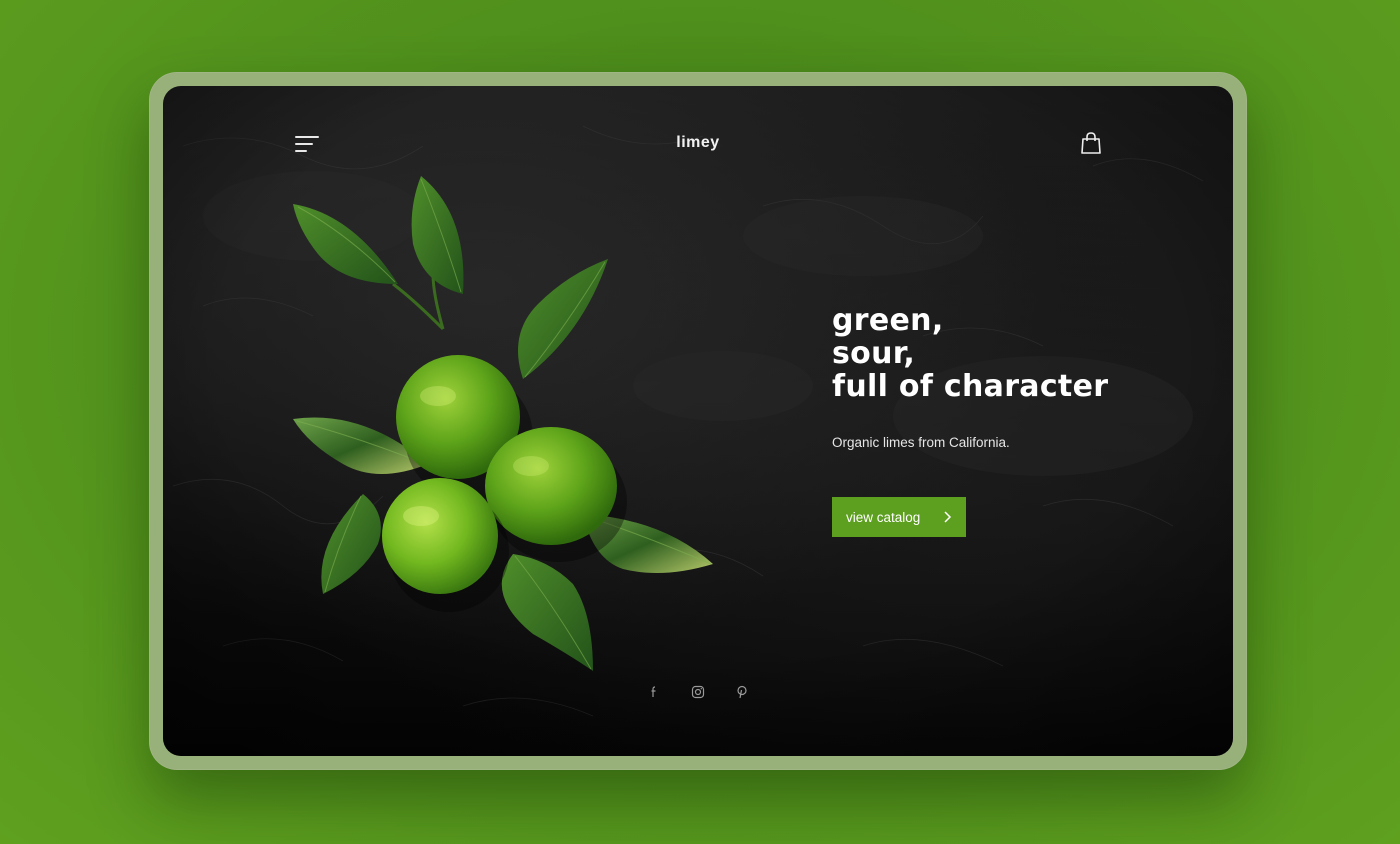 This screenshot has height=844, width=1400. I want to click on headline-line-1: green,, so click(888, 320).